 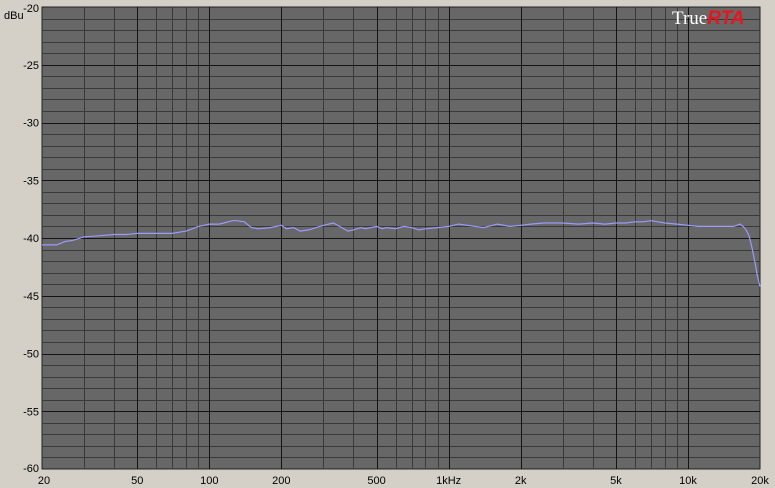 I want to click on logo-rta-text: RTA, so click(x=725, y=18).